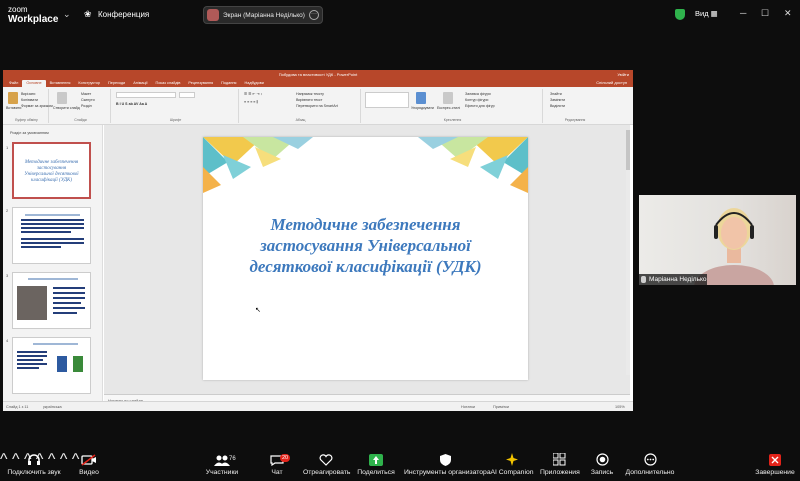  What do you see at coordinates (52, 407) in the screenshot?
I see `language-indicator: українська` at bounding box center [52, 407].